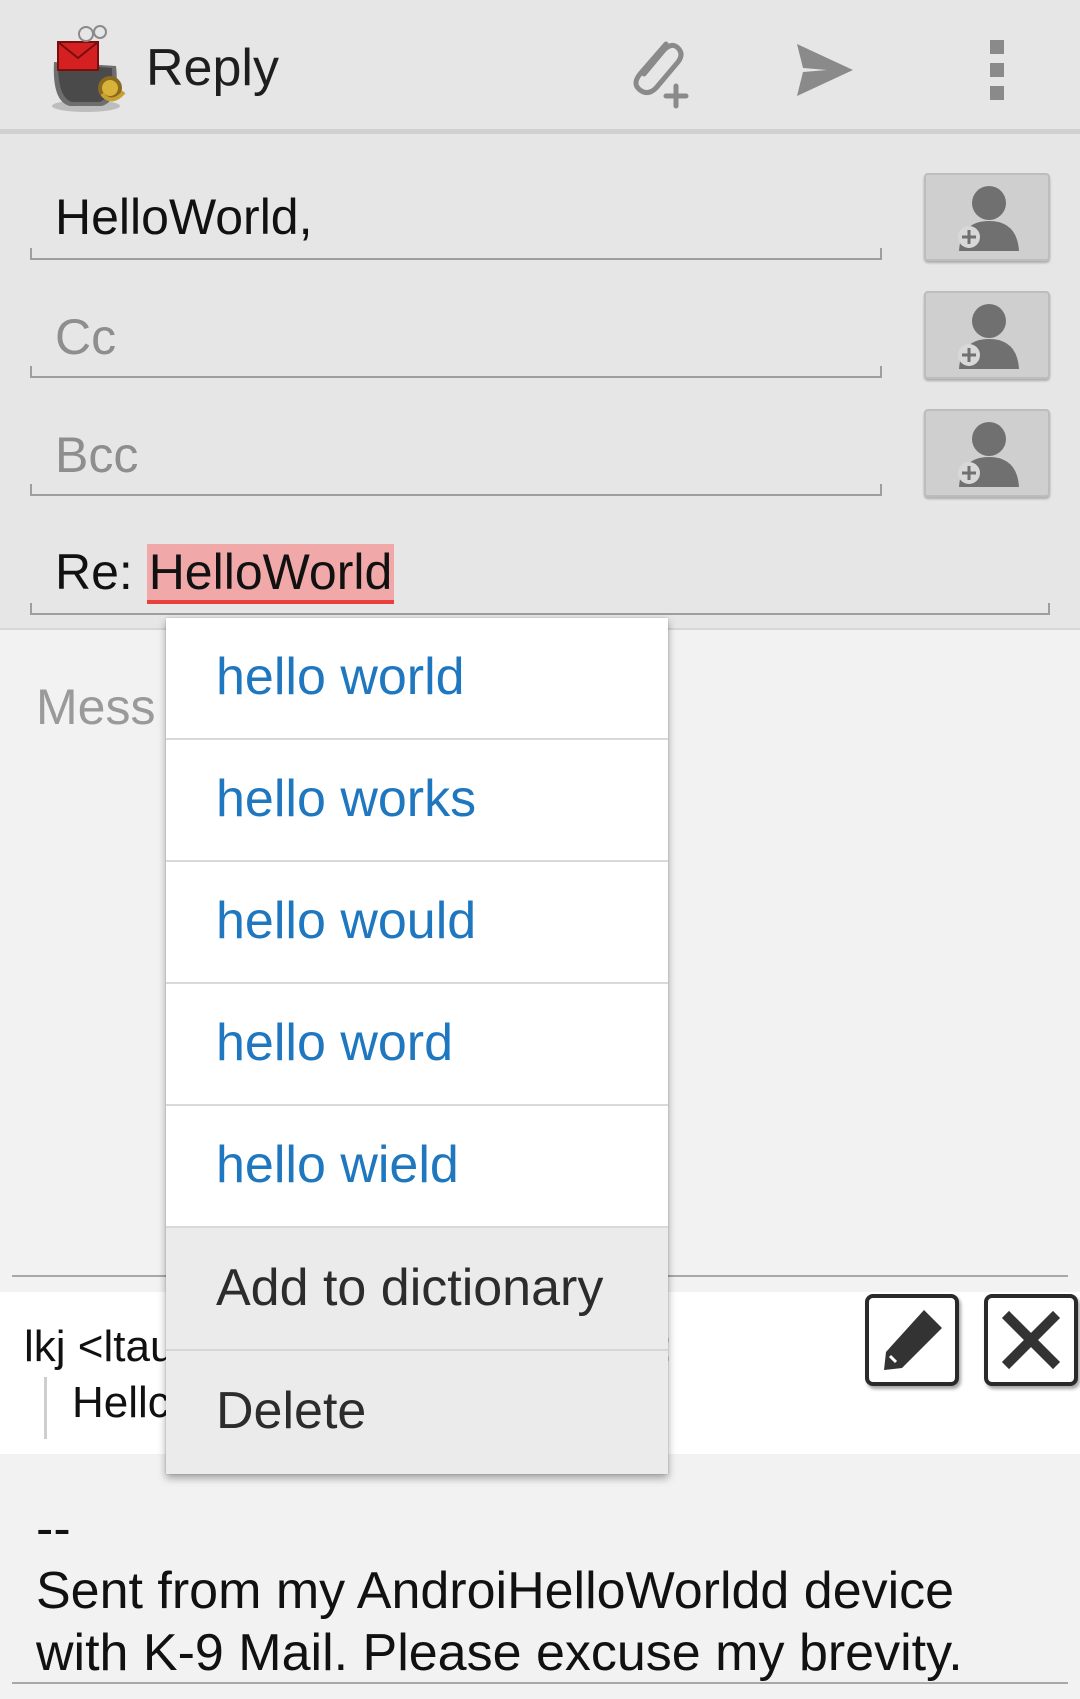 The height and width of the screenshot is (1699, 1080). I want to click on suggestion-item: hello world, so click(417, 679).